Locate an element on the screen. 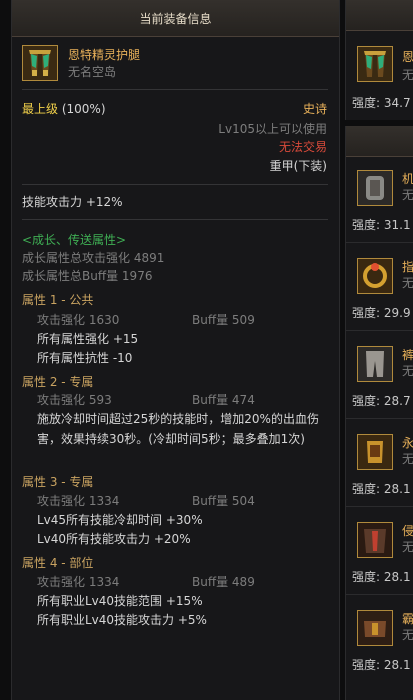  list-item-name: 永 is located at coordinates (407, 443).